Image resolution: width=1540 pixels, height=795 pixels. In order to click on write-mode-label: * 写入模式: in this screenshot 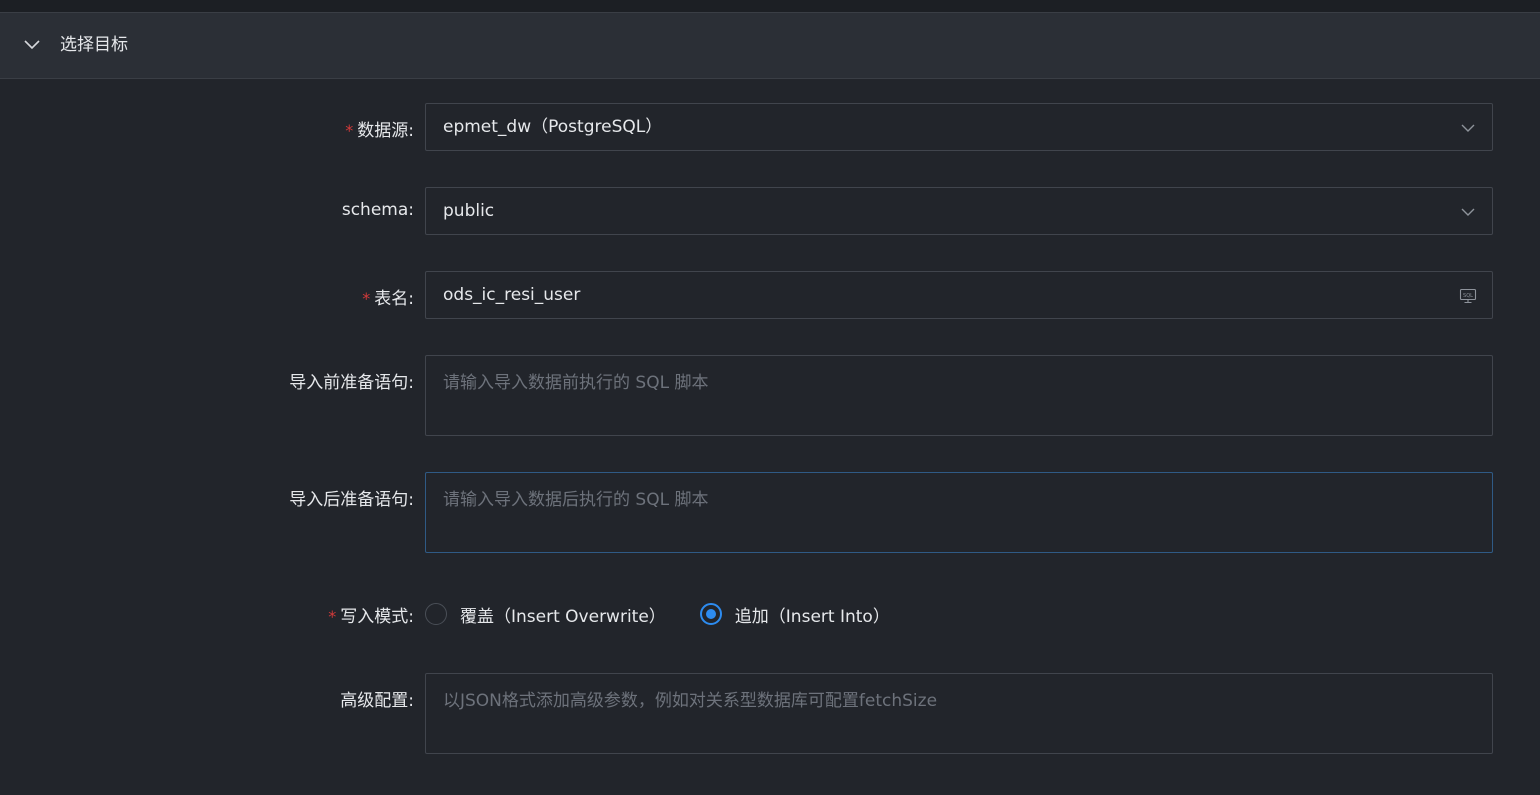, I will do `click(371, 614)`.